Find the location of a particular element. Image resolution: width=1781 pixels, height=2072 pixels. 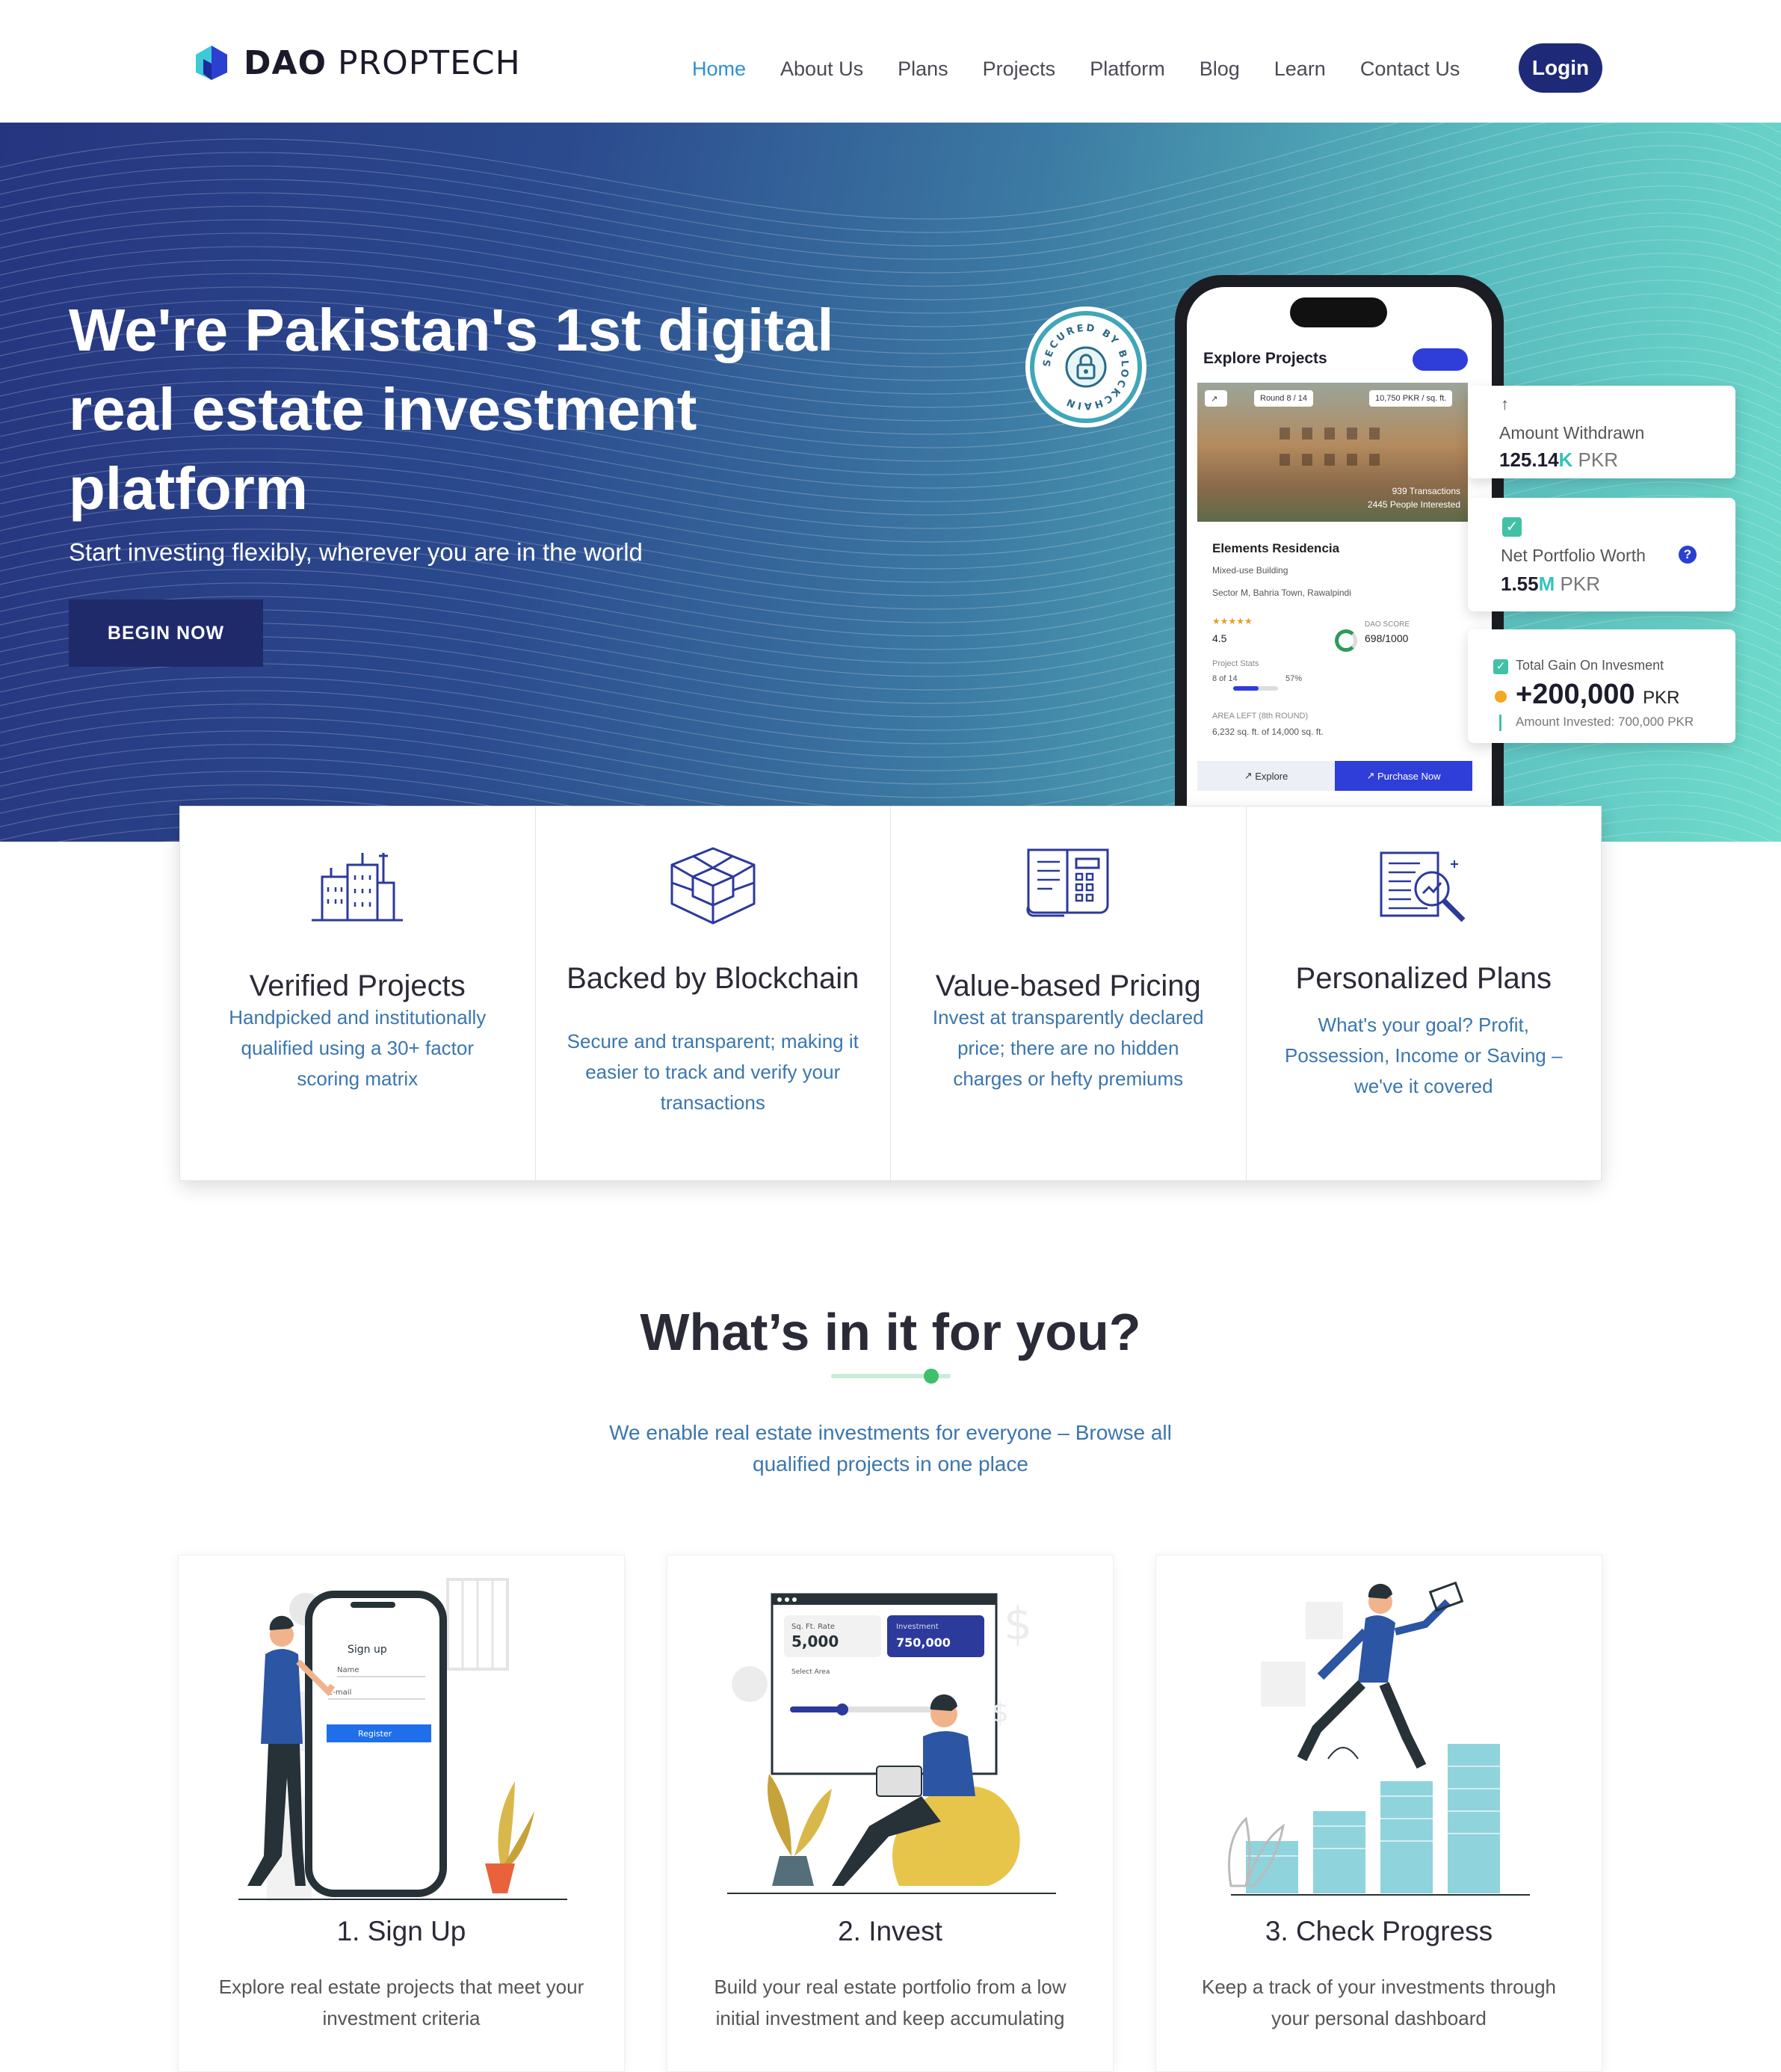

explore-button: ↗ Explore is located at coordinates (1266, 776).